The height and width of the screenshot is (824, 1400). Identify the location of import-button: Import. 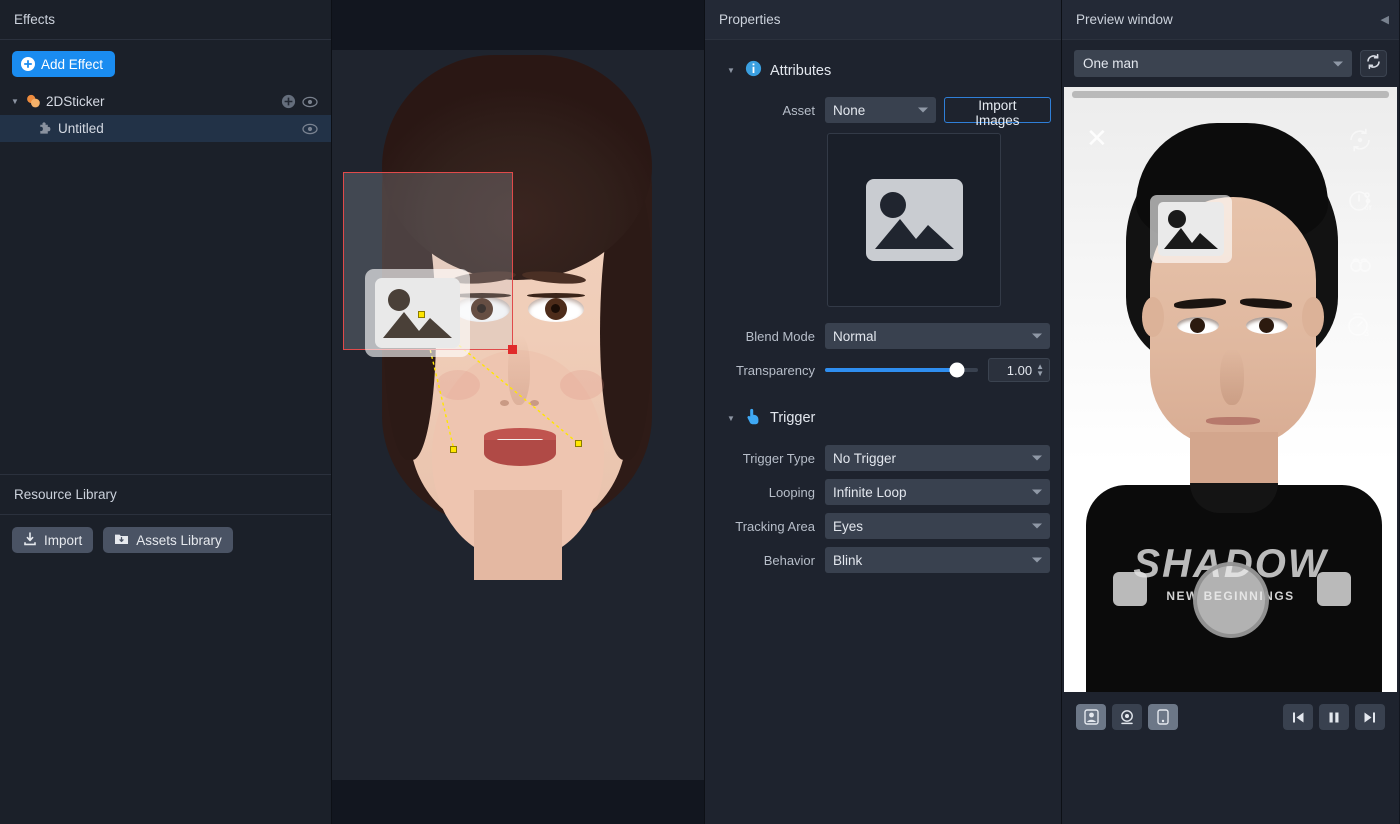
(53, 540).